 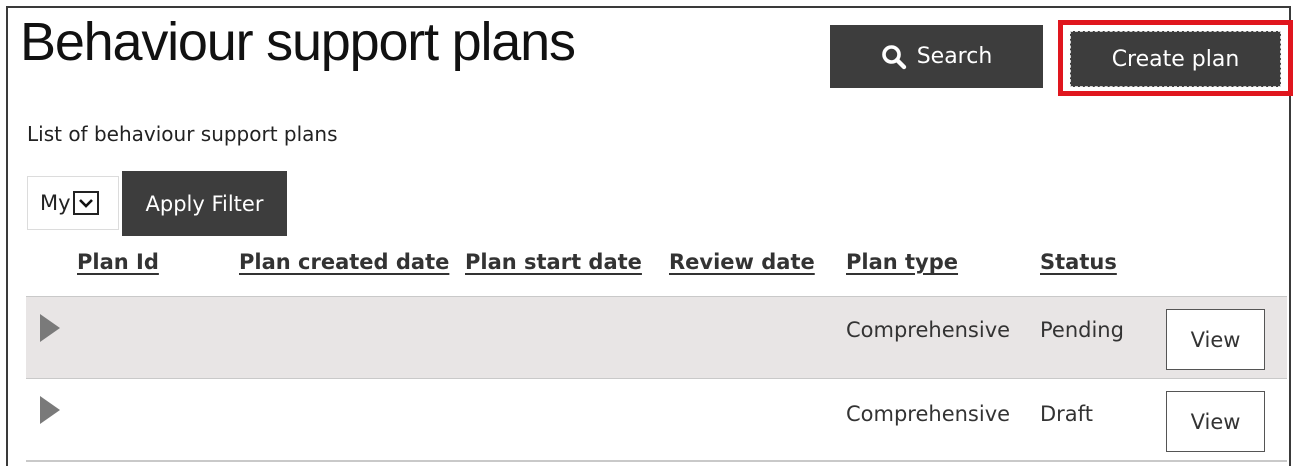 What do you see at coordinates (894, 57) in the screenshot?
I see `search-icon` at bounding box center [894, 57].